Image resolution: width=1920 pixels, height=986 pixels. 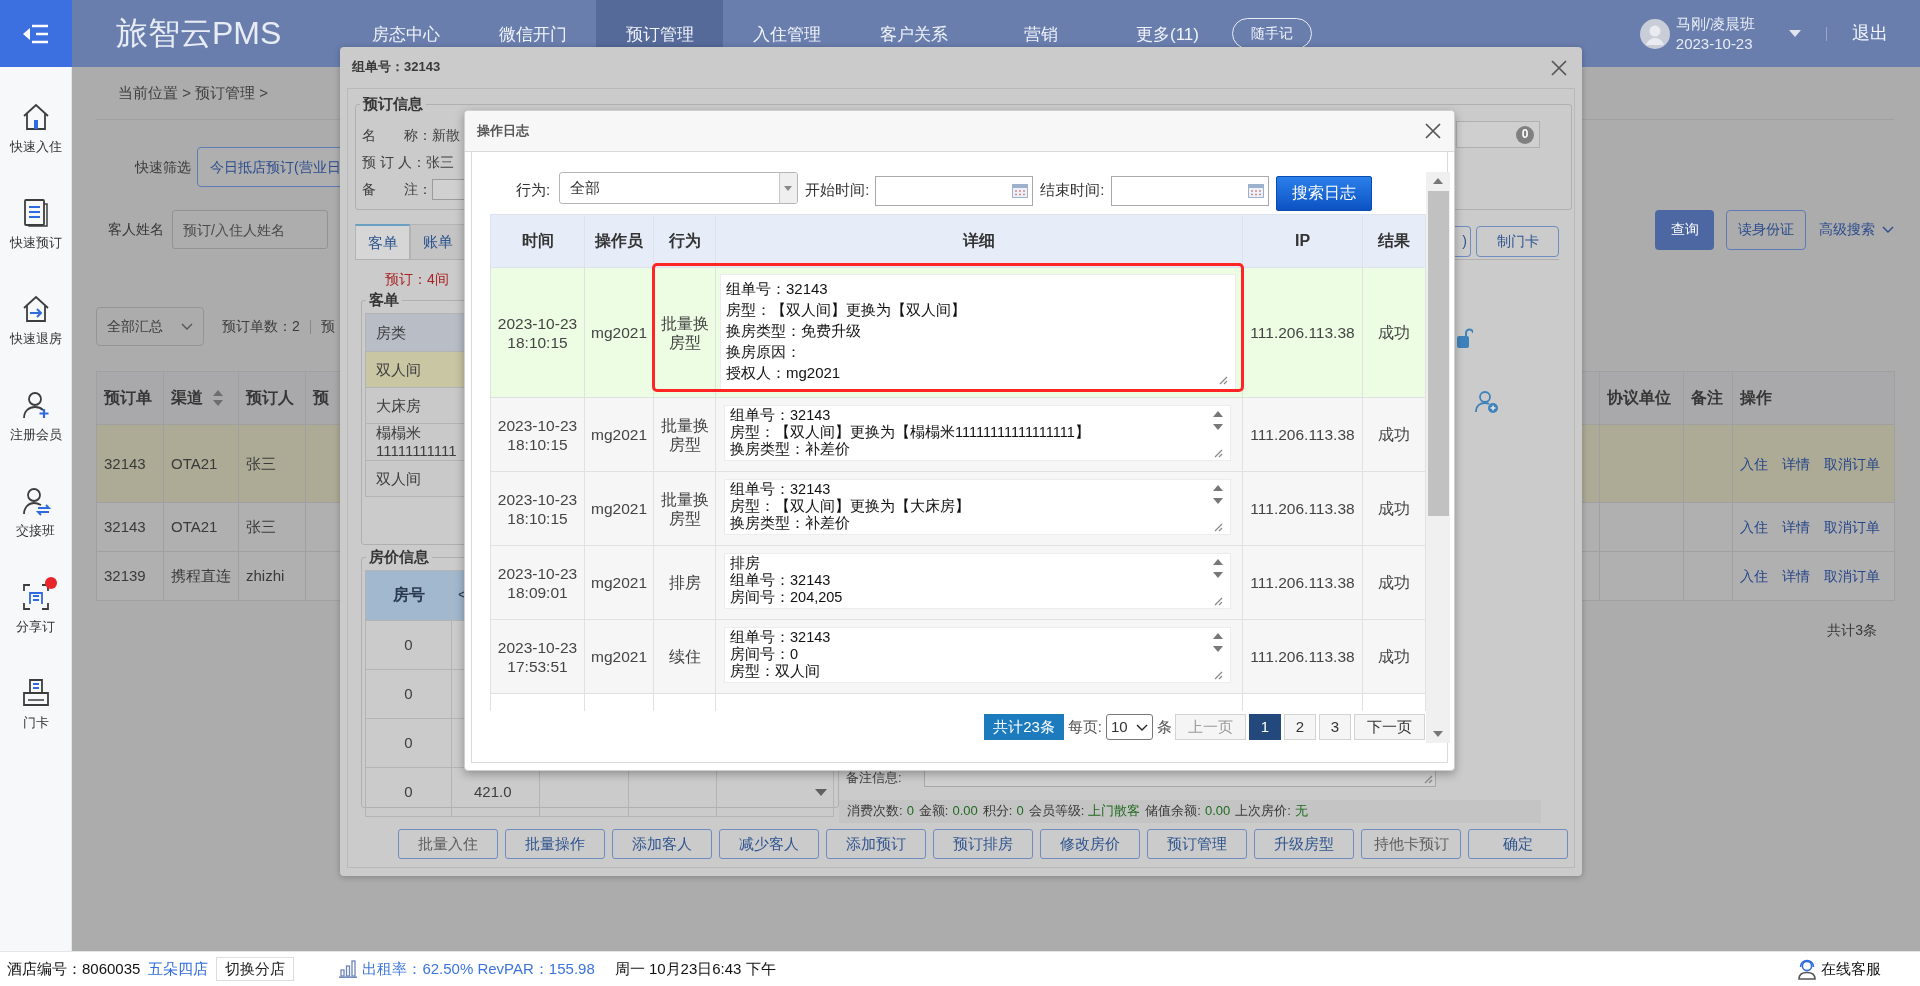 I want to click on breadcrumb: 当前位置 > 预订管理 >, so click(x=193, y=93).